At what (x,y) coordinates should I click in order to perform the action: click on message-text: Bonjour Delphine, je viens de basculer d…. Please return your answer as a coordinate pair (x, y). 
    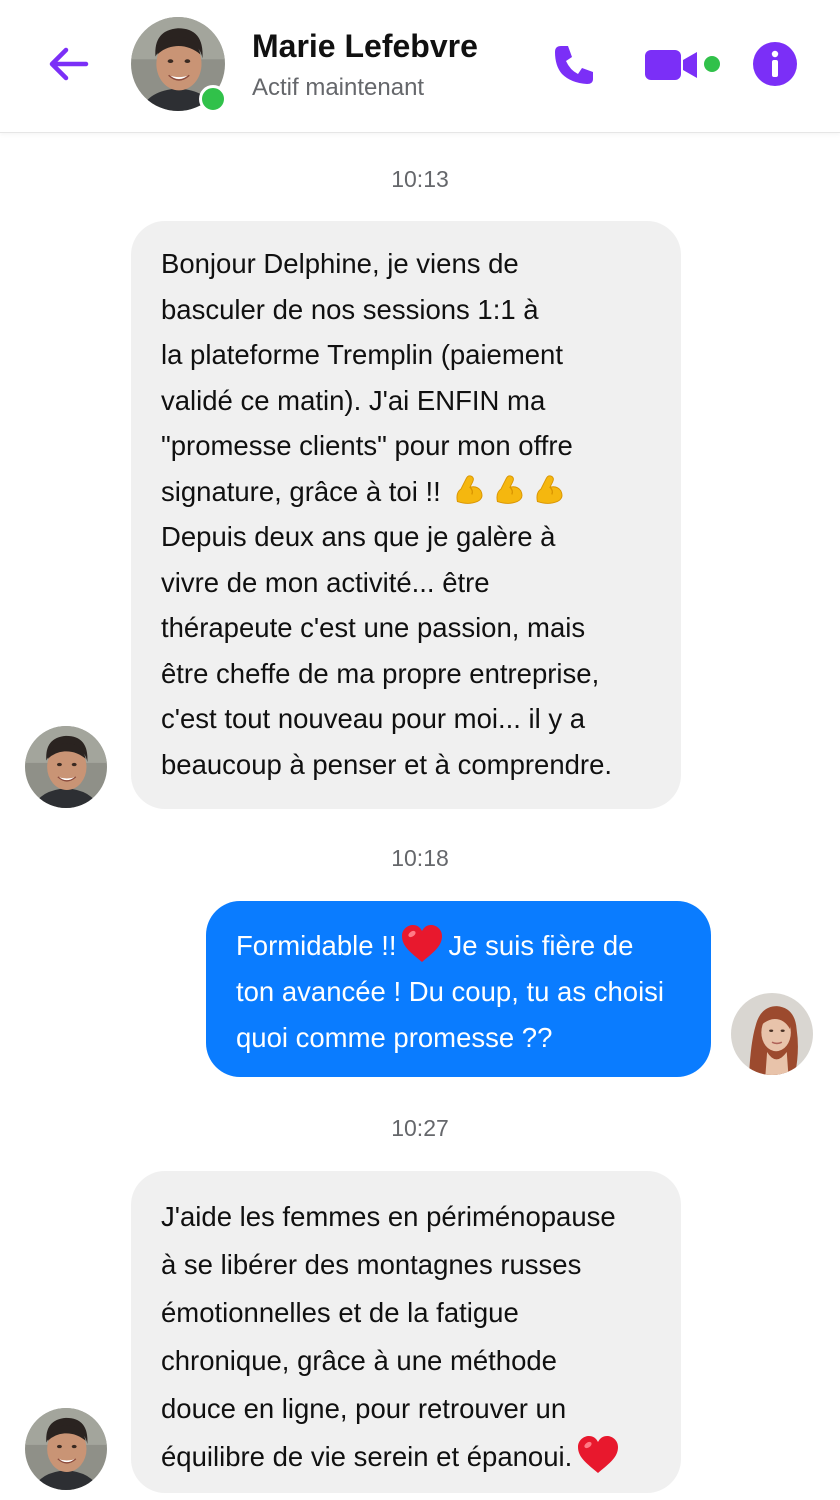
    Looking at the image, I should click on (367, 377).